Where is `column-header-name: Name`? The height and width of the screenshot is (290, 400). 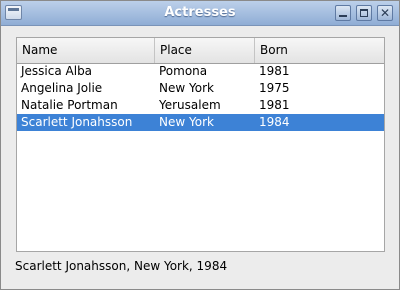
column-header-name: Name is located at coordinates (86, 50).